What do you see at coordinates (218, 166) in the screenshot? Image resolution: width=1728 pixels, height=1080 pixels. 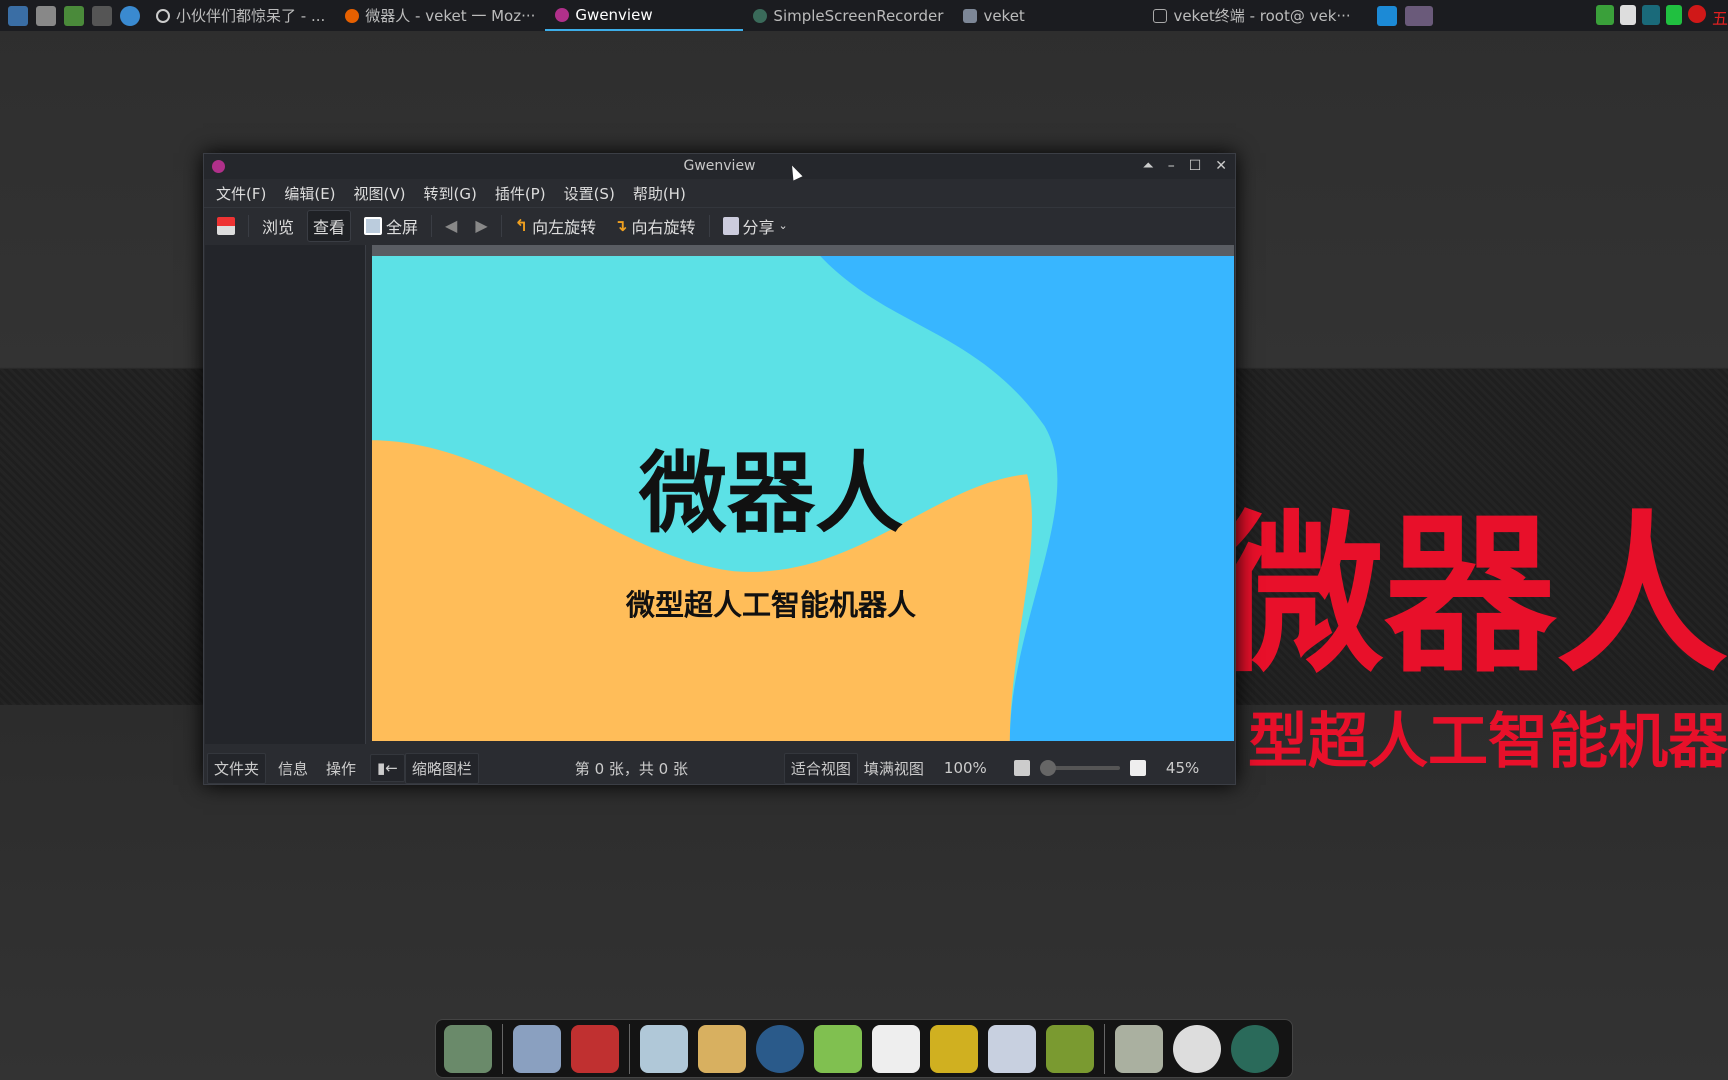 I see `app-icon` at bounding box center [218, 166].